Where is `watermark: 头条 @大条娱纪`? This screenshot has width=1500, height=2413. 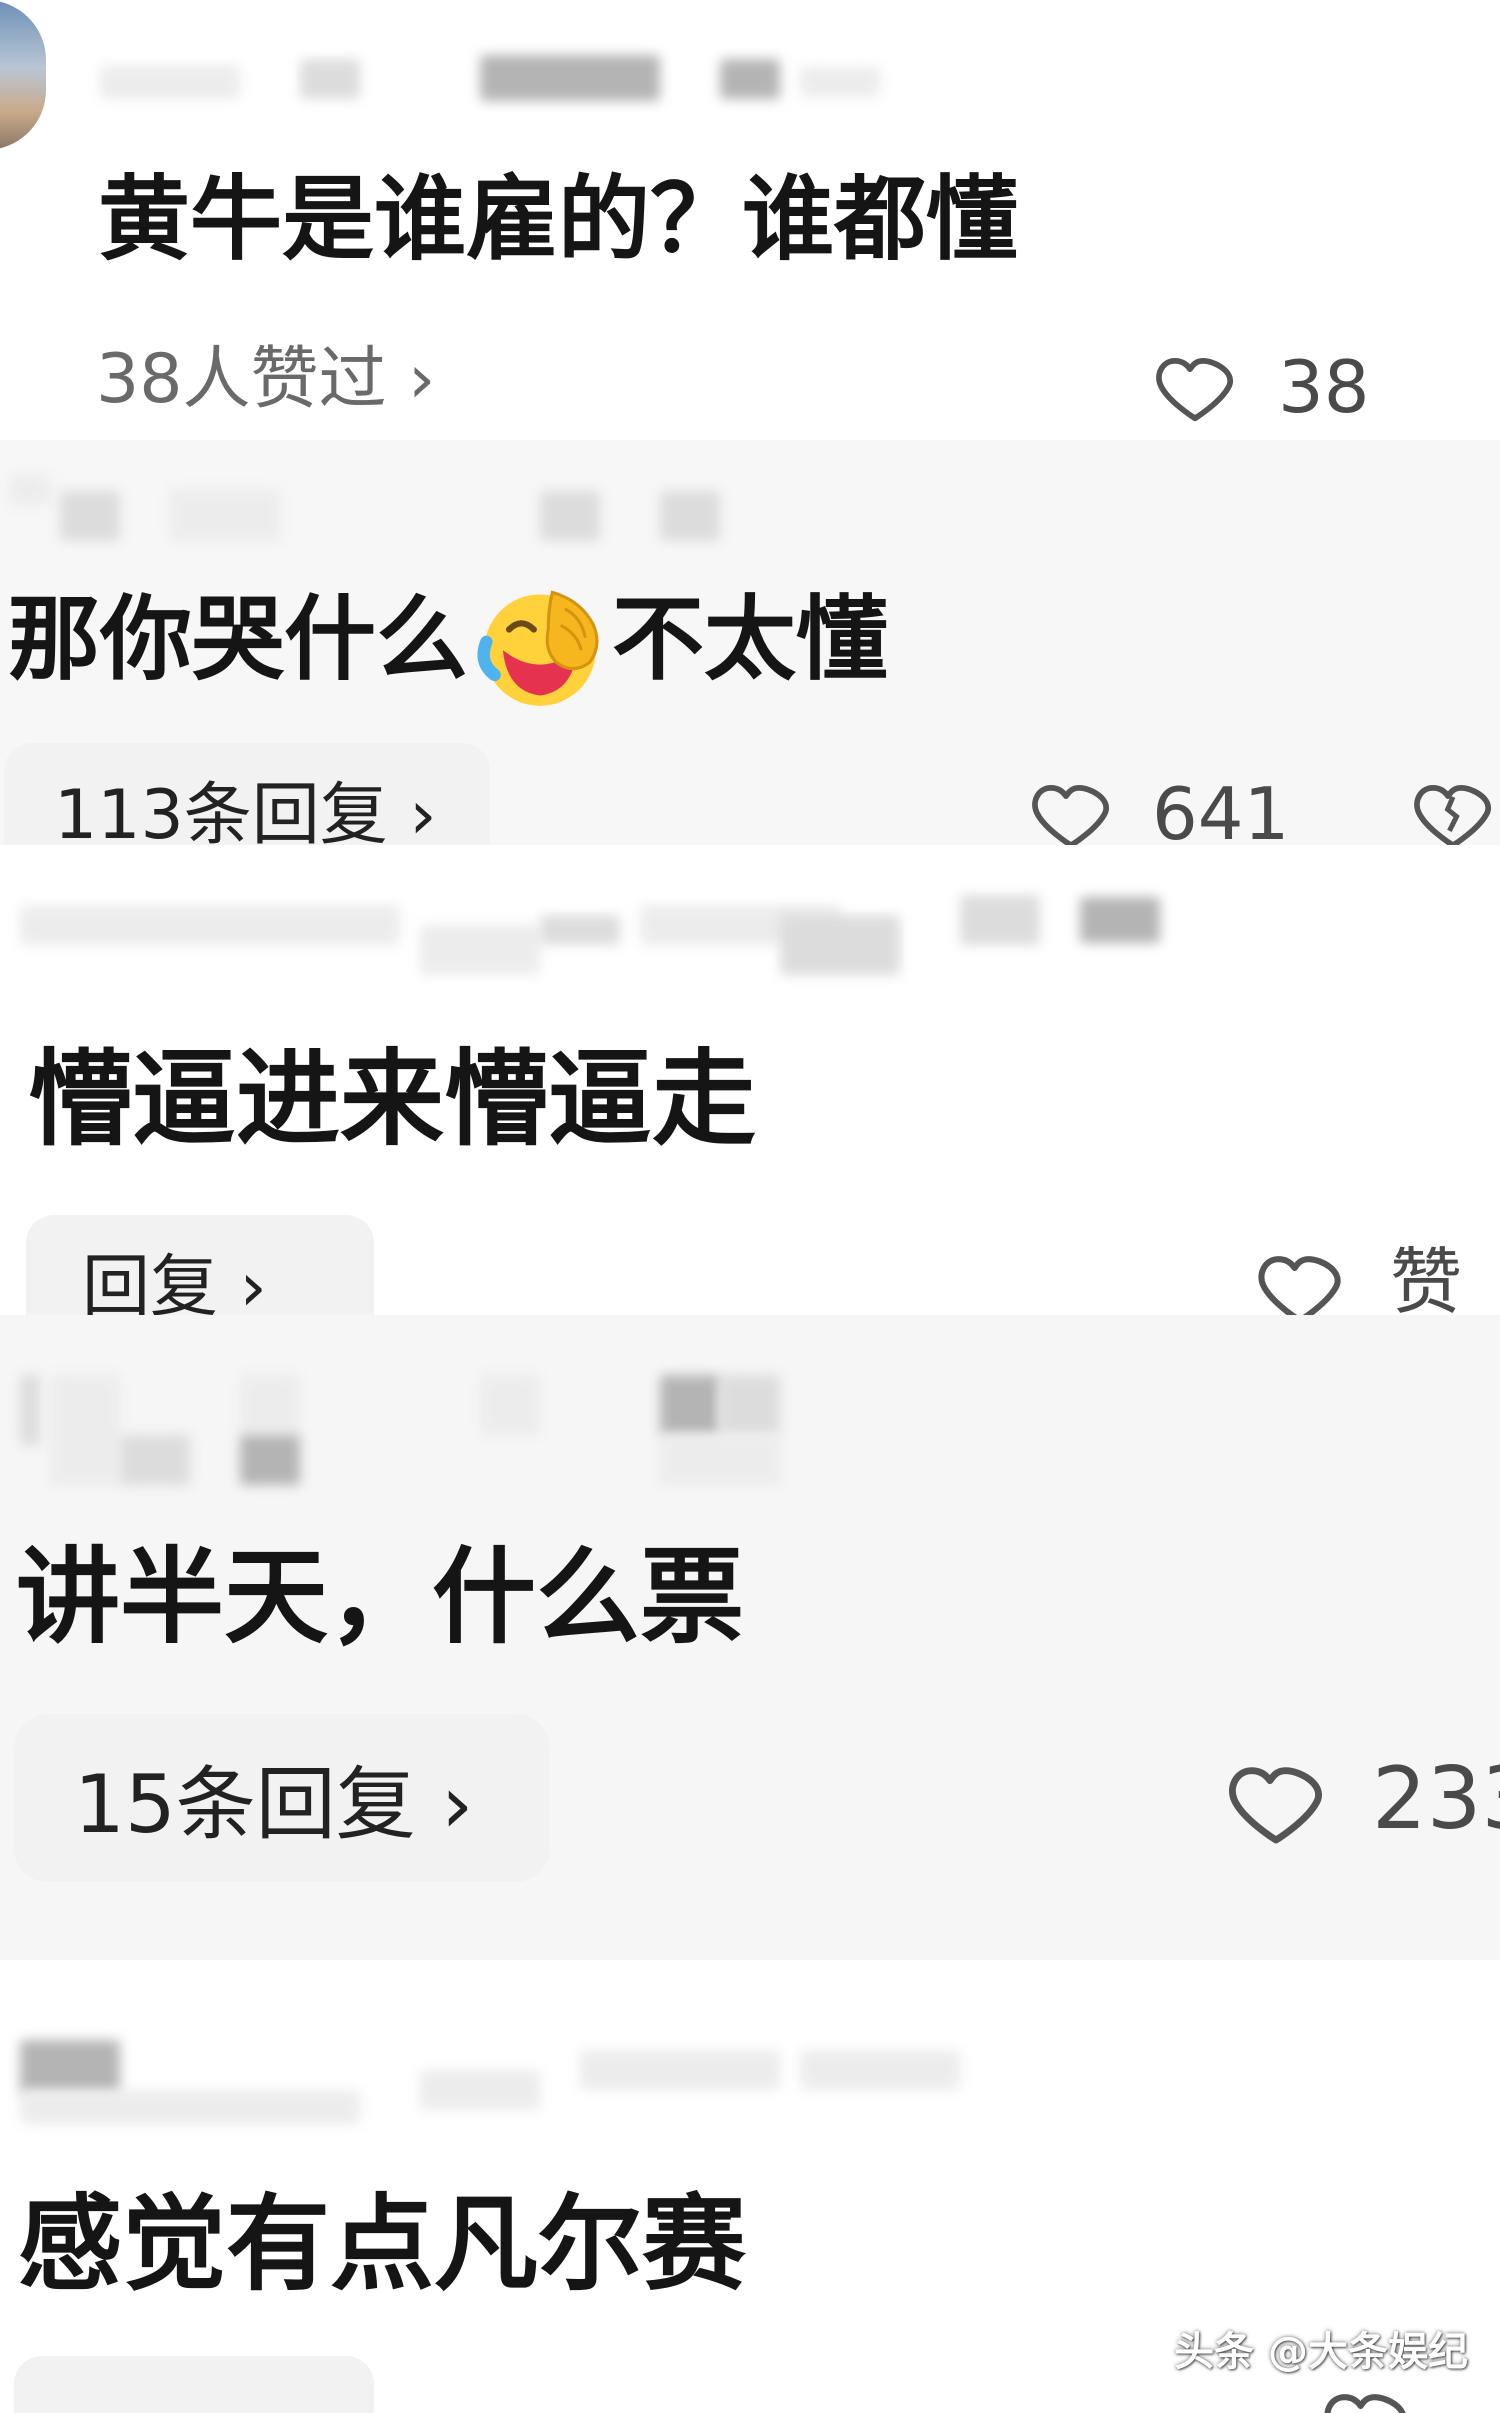 watermark: 头条 @大条娱纪 is located at coordinates (1321, 2352).